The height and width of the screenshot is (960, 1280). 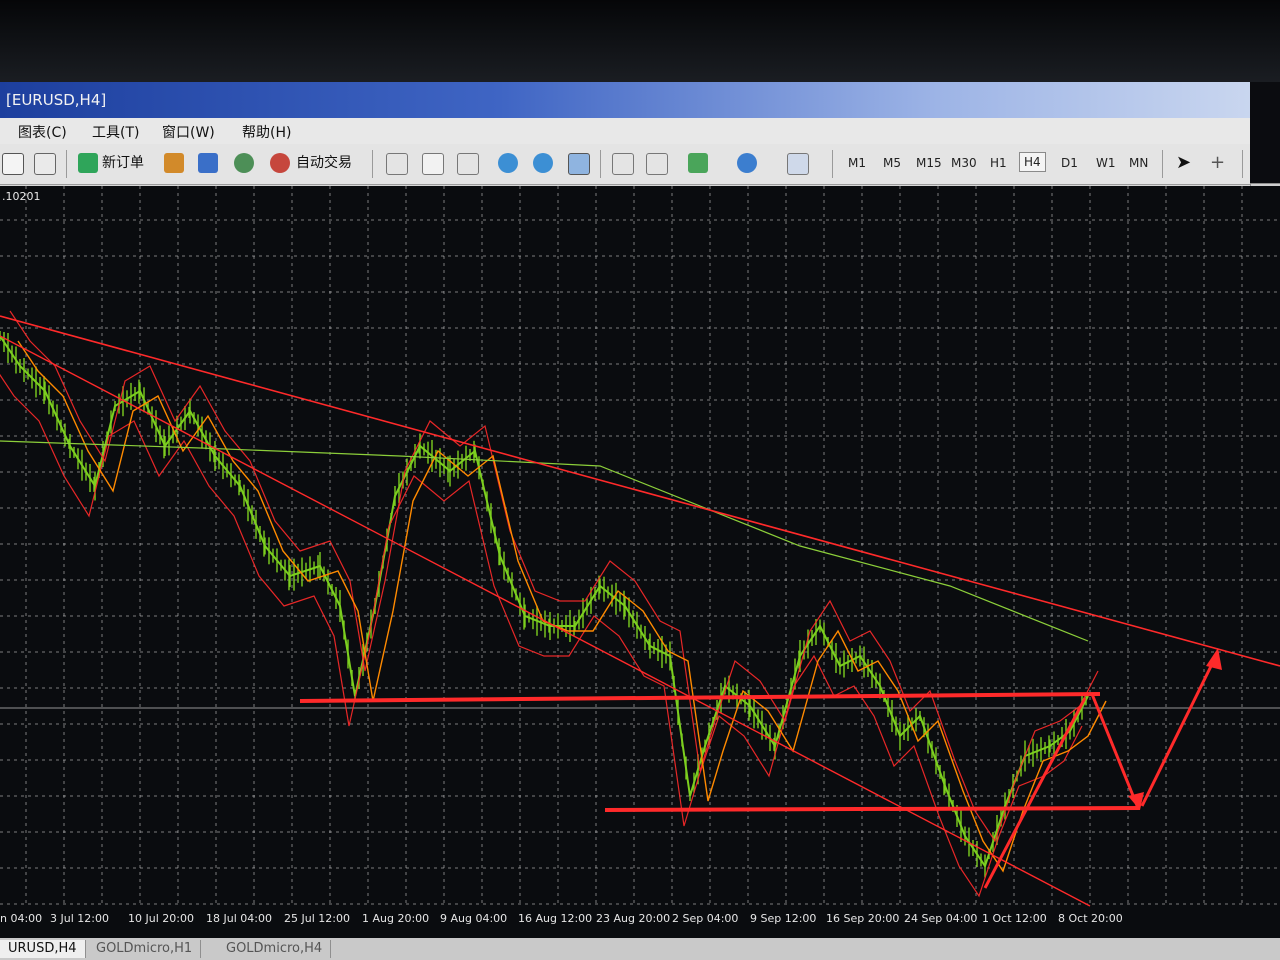 I want to click on support-line, so click(x=872, y=809).